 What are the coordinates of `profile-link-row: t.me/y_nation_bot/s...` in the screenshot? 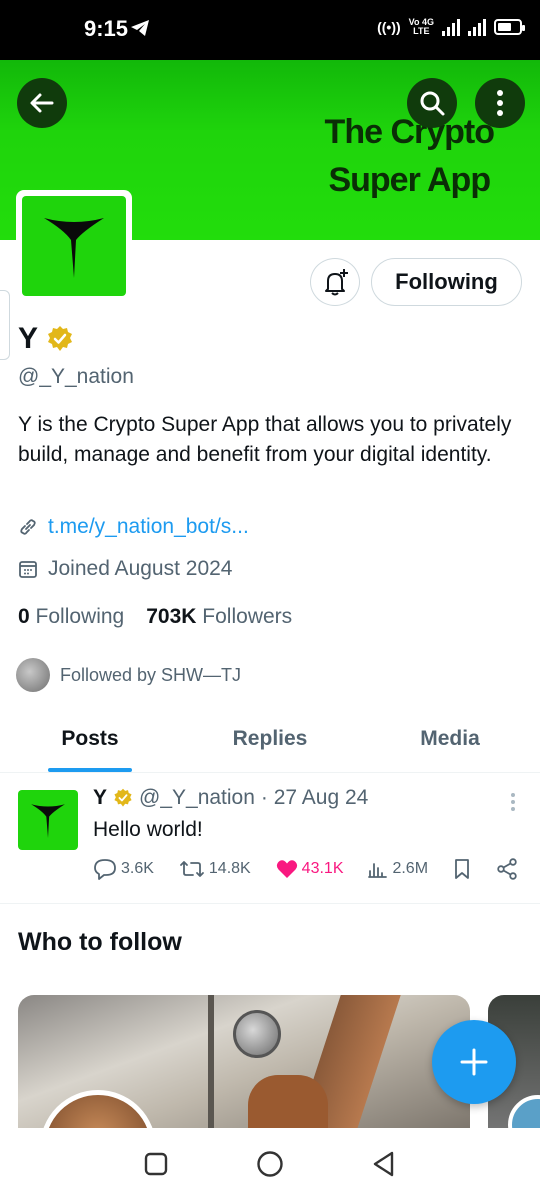 It's located at (133, 527).